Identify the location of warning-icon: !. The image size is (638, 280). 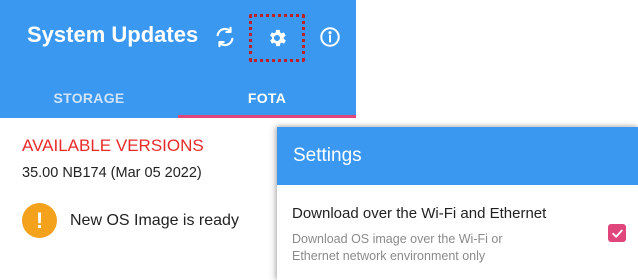
(39, 220).